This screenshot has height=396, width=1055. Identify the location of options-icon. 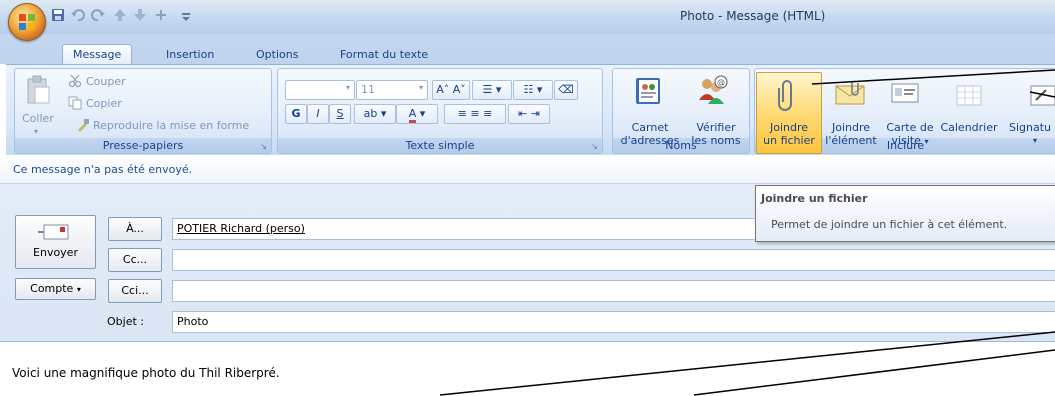
(161, 15).